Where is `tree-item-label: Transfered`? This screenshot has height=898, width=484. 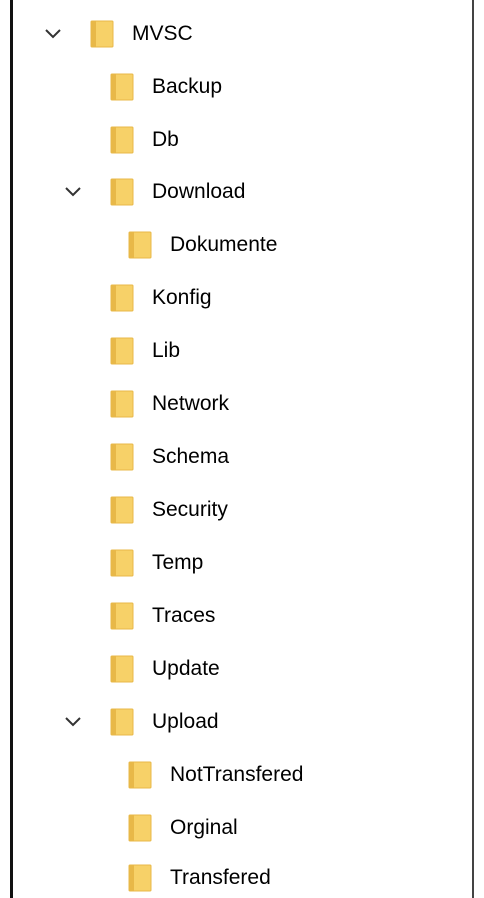 tree-item-label: Transfered is located at coordinates (220, 877).